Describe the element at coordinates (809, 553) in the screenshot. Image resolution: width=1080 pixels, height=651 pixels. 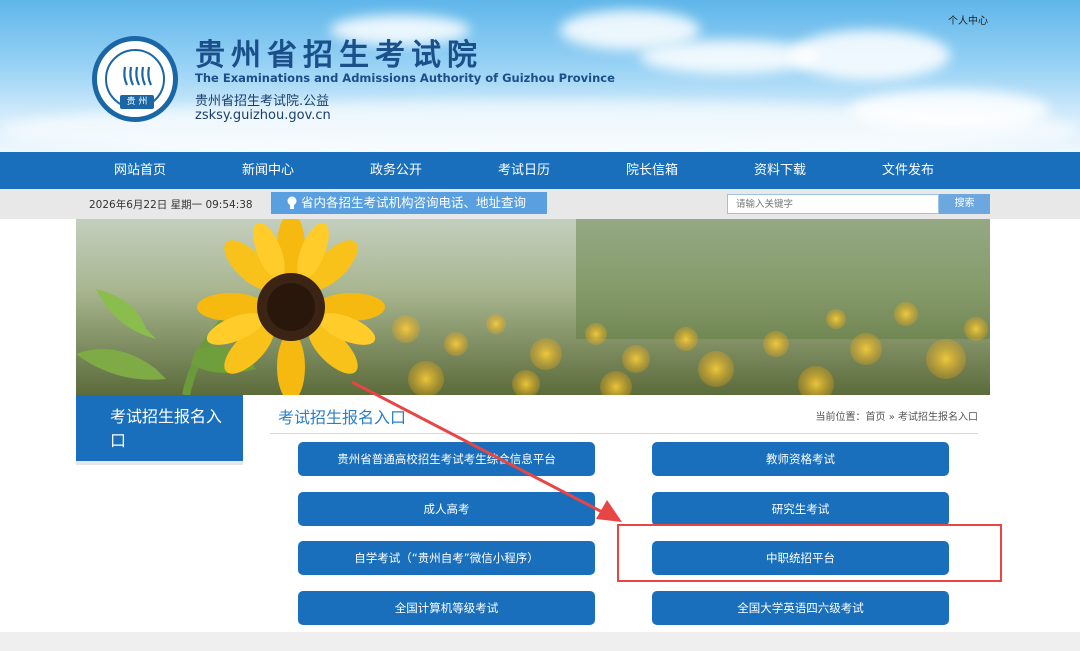
I see `highlight-box` at that location.